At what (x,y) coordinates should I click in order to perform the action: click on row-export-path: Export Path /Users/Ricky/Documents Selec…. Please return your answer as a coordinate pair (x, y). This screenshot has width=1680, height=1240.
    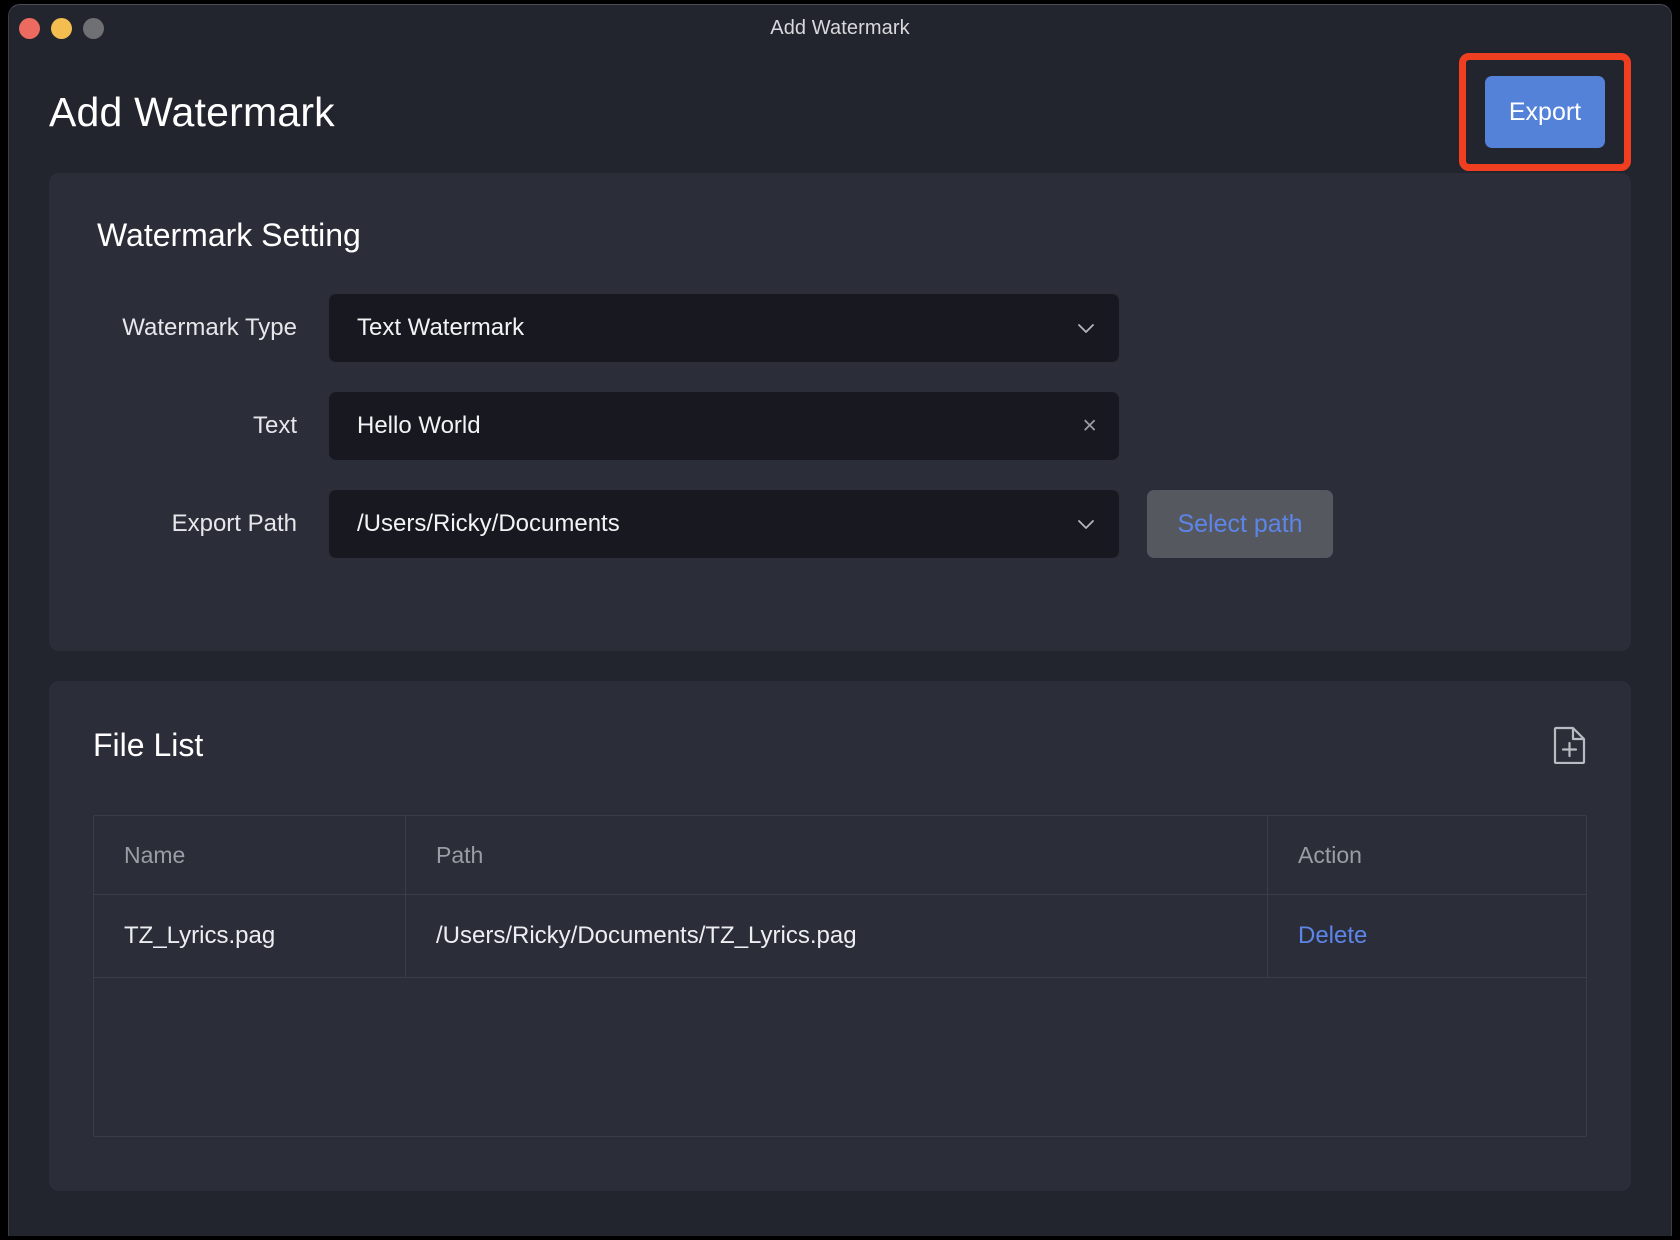
    Looking at the image, I should click on (840, 524).